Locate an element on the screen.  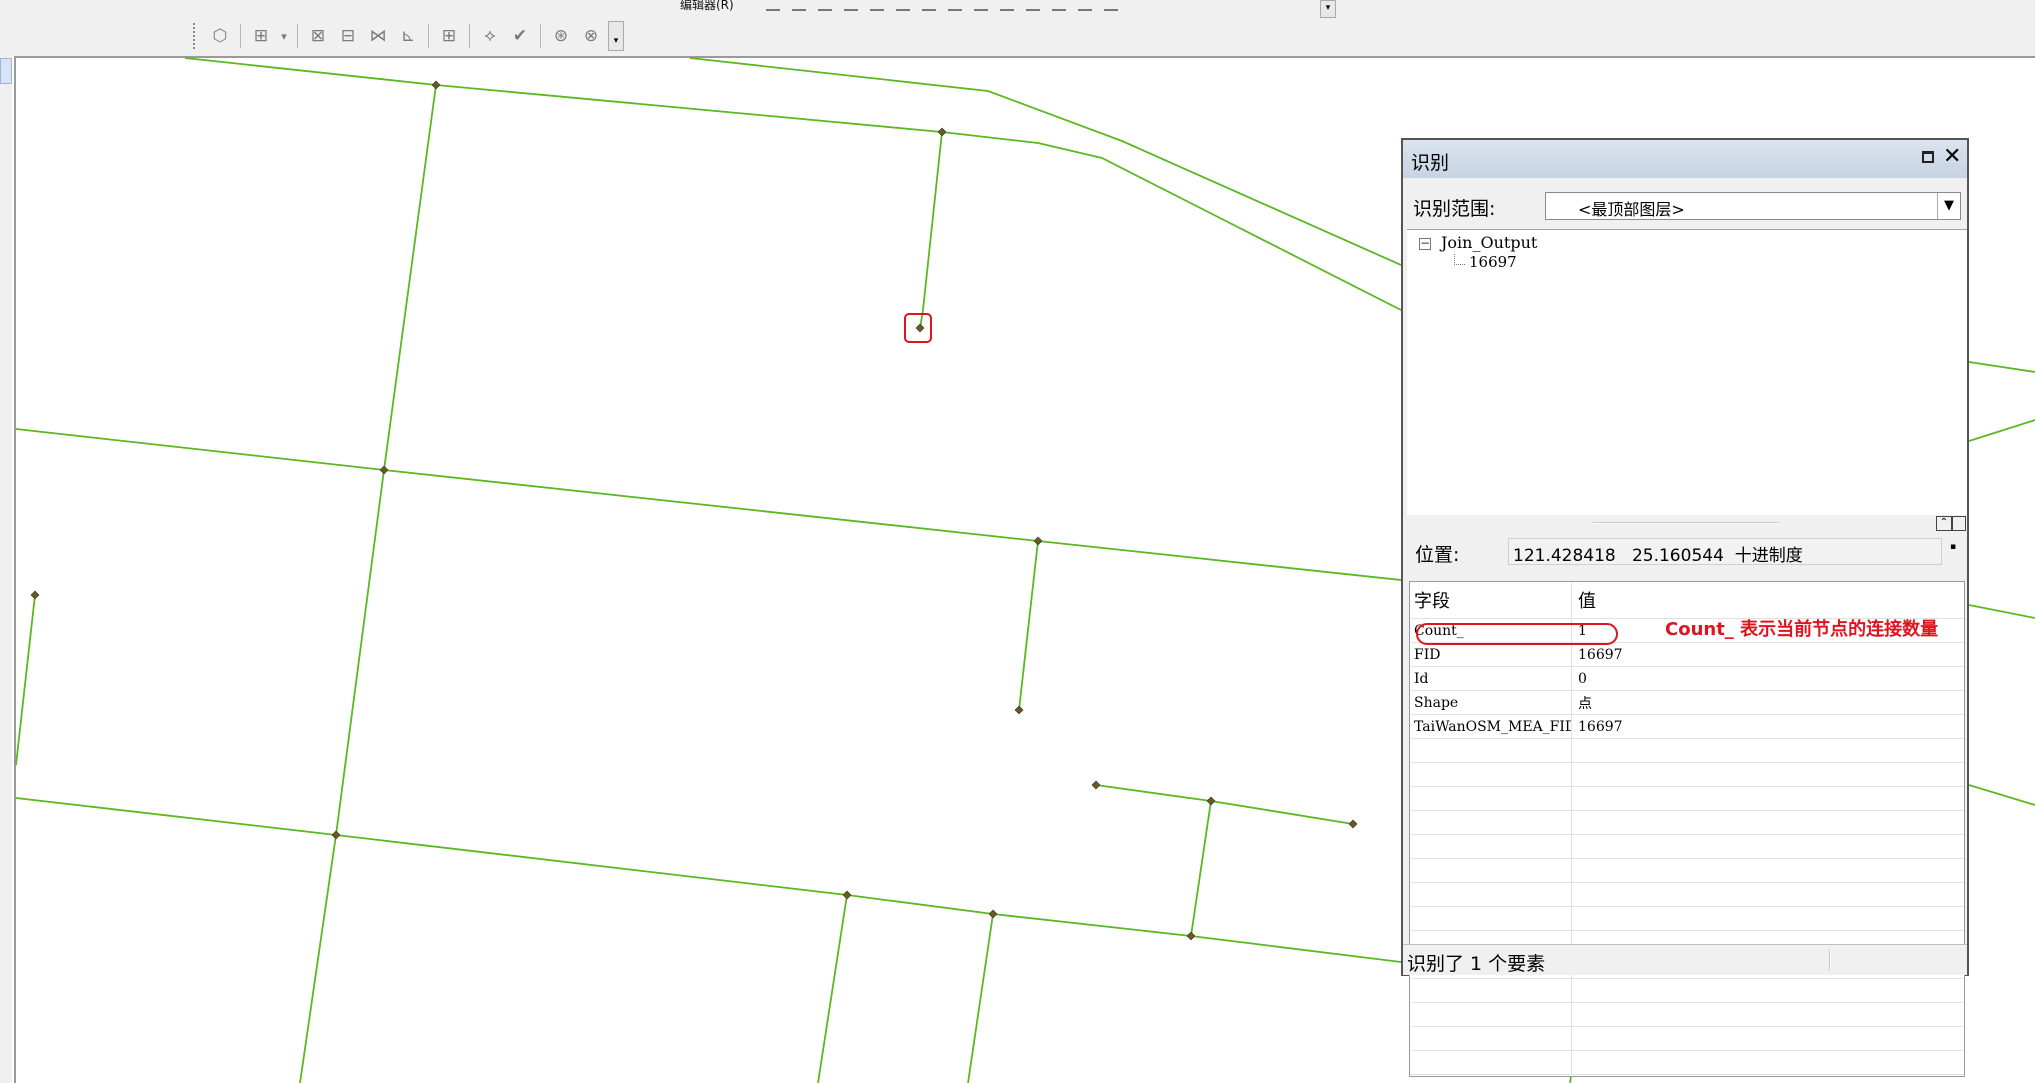
location-readout: 121.428418 25.160544 十进制度 is located at coordinates (1725, 552).